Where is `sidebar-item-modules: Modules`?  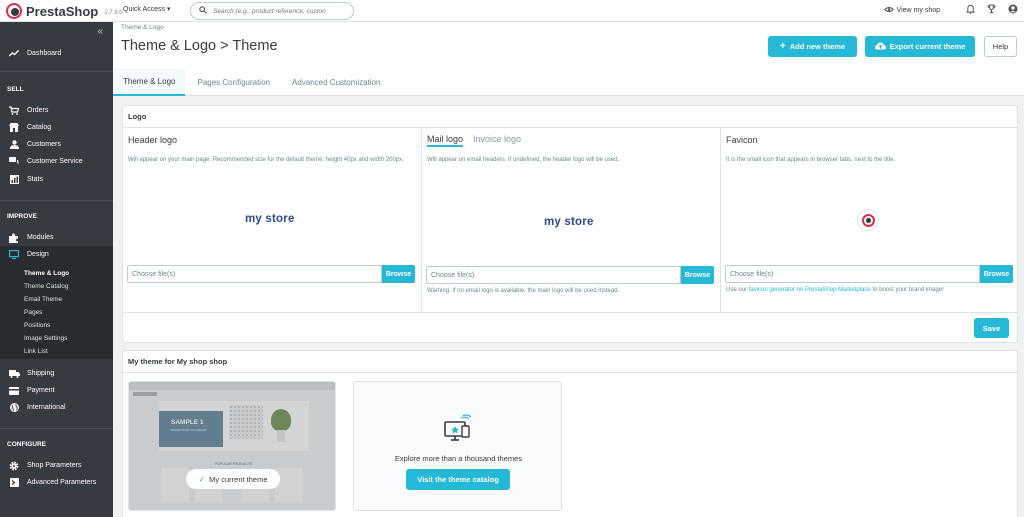 sidebar-item-modules: Modules is located at coordinates (56, 237).